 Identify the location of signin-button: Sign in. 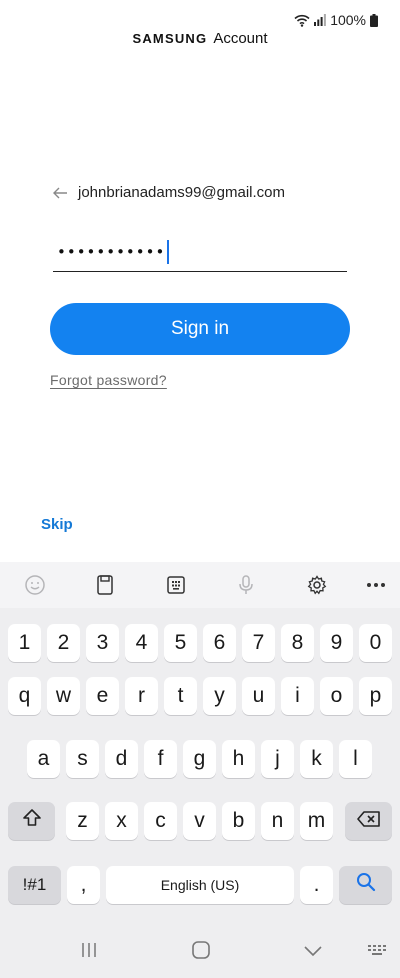
(200, 329).